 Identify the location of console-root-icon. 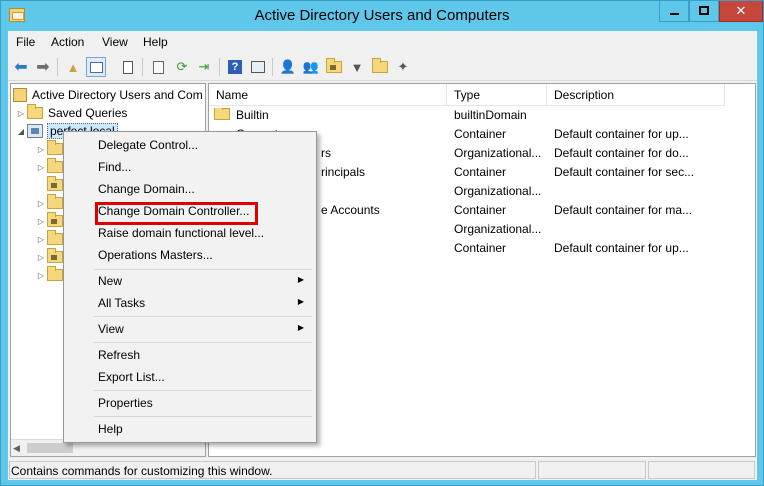
(20, 95).